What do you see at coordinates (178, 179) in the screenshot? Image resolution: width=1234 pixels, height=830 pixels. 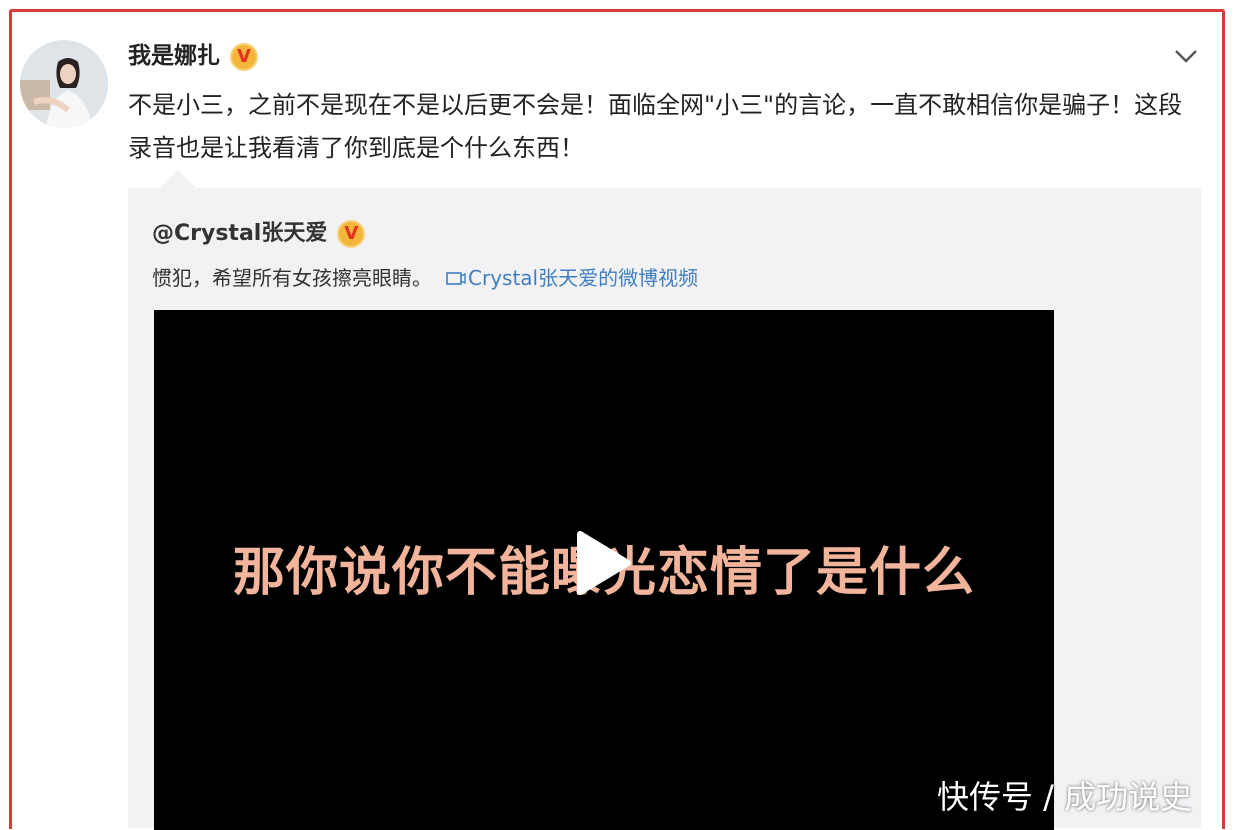 I see `quote-pointer` at bounding box center [178, 179].